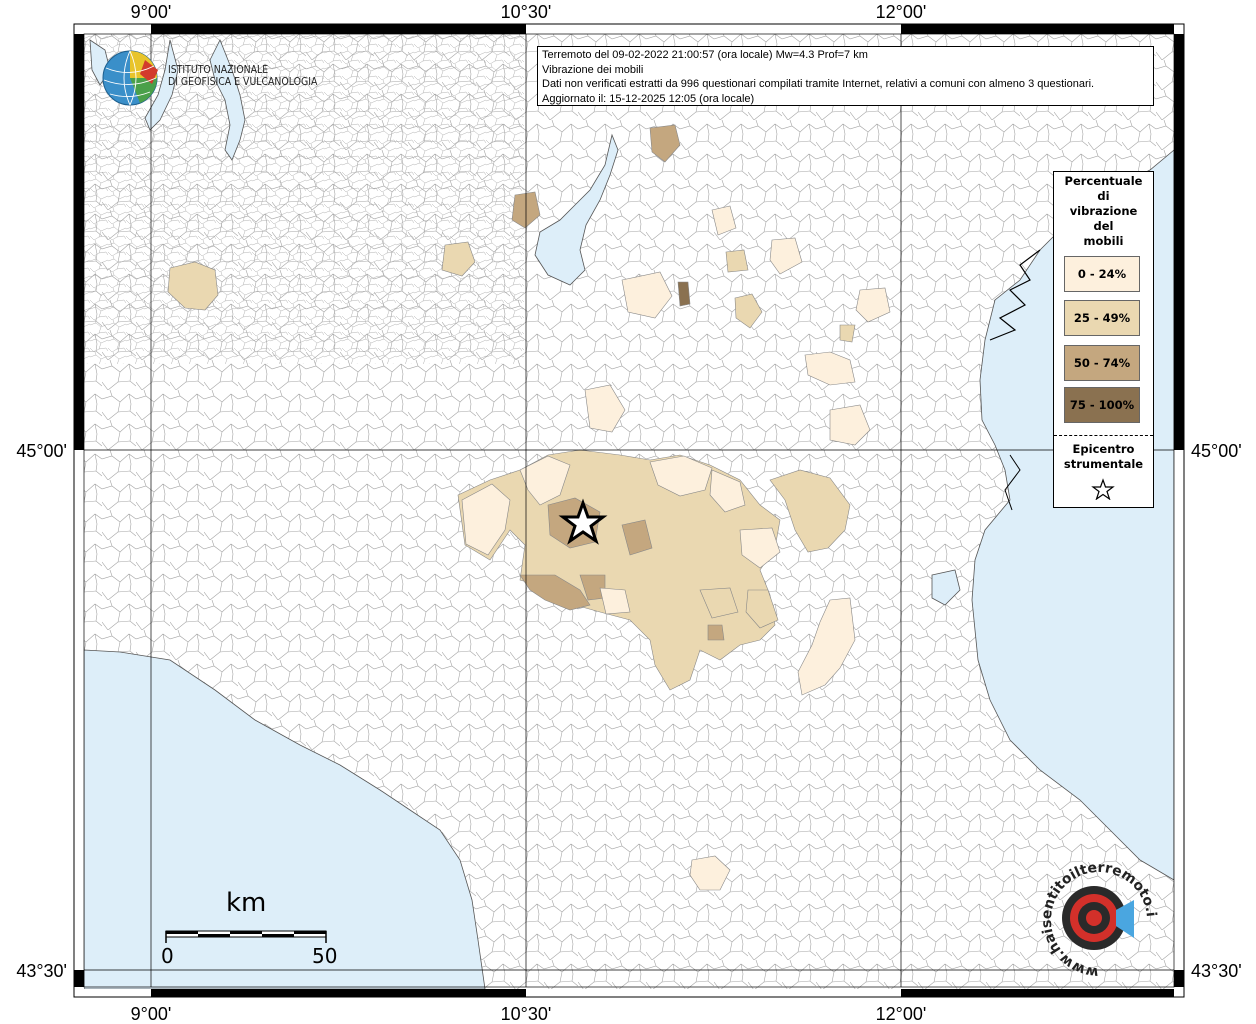 This screenshot has width=1256, height=1024. I want to click on lon-label-bottom-2: 10°30', so click(526, 1014).